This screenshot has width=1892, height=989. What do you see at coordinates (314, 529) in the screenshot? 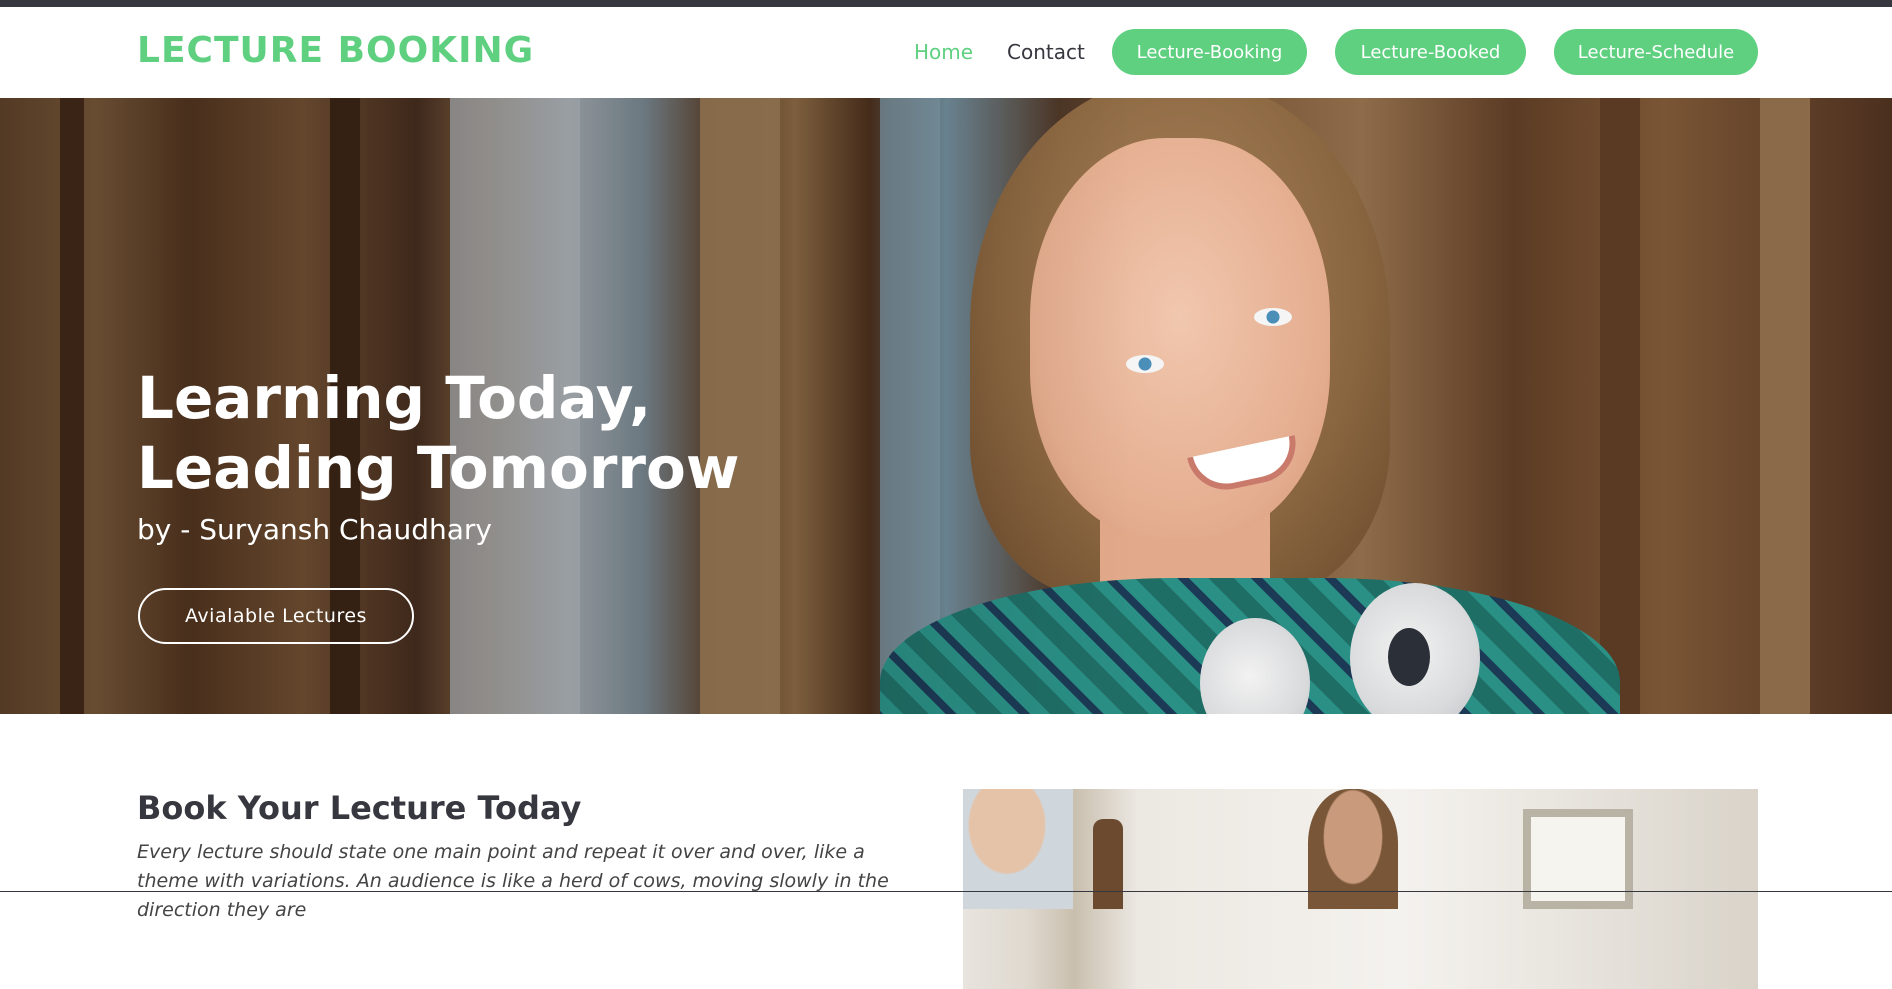
I see `hero-subtitle: by - Suryansh Chaudhary` at bounding box center [314, 529].